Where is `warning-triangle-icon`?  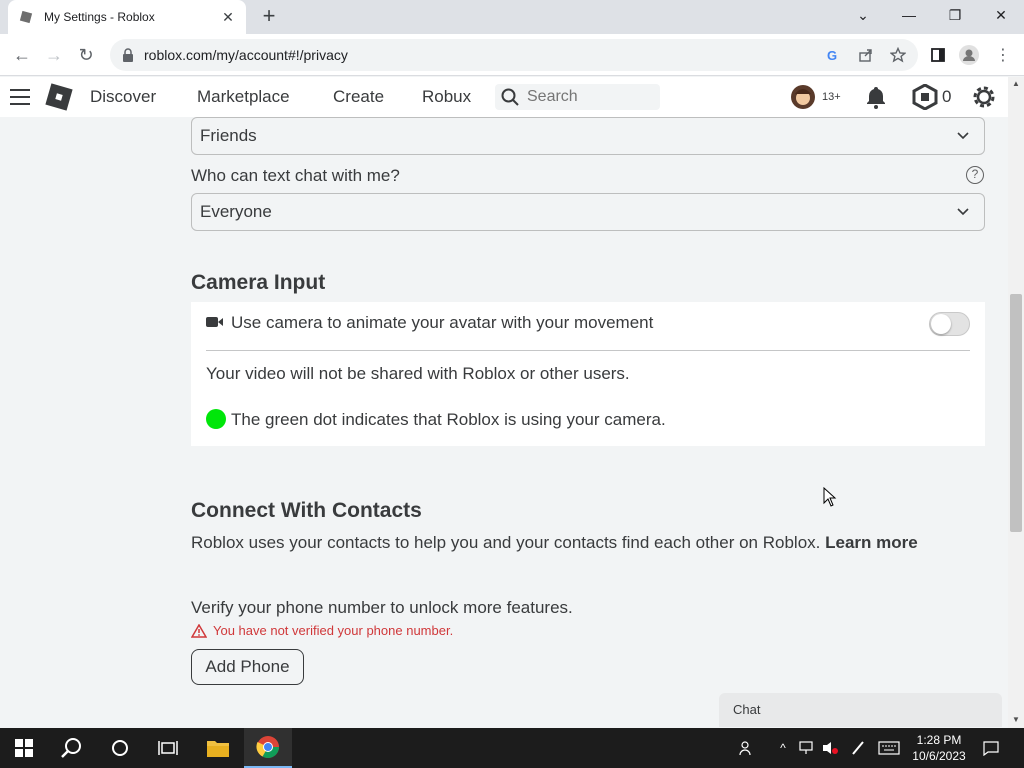
warning-triangle-icon is located at coordinates (199, 630).